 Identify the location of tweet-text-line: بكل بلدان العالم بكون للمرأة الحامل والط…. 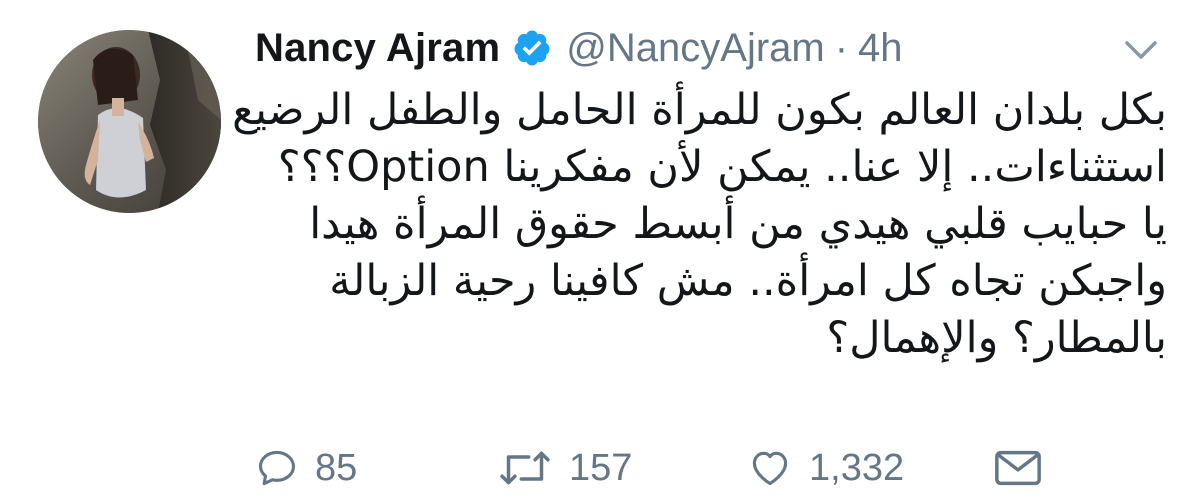
(699, 110).